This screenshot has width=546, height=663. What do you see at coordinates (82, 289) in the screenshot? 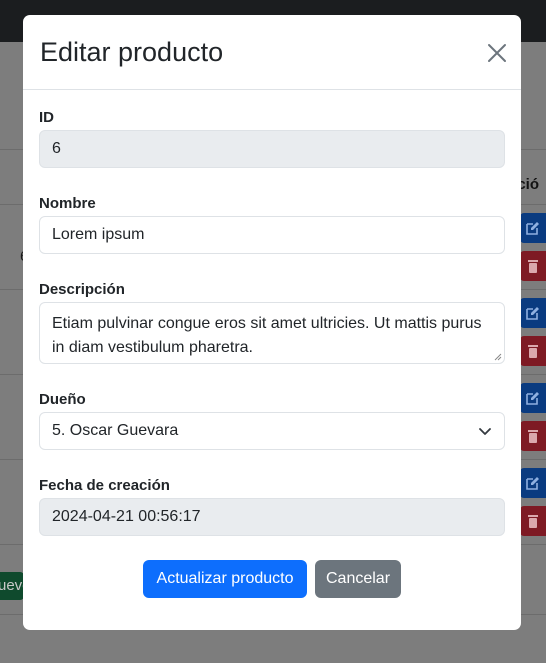
I see `descripcion-label: Descripción` at bounding box center [82, 289].